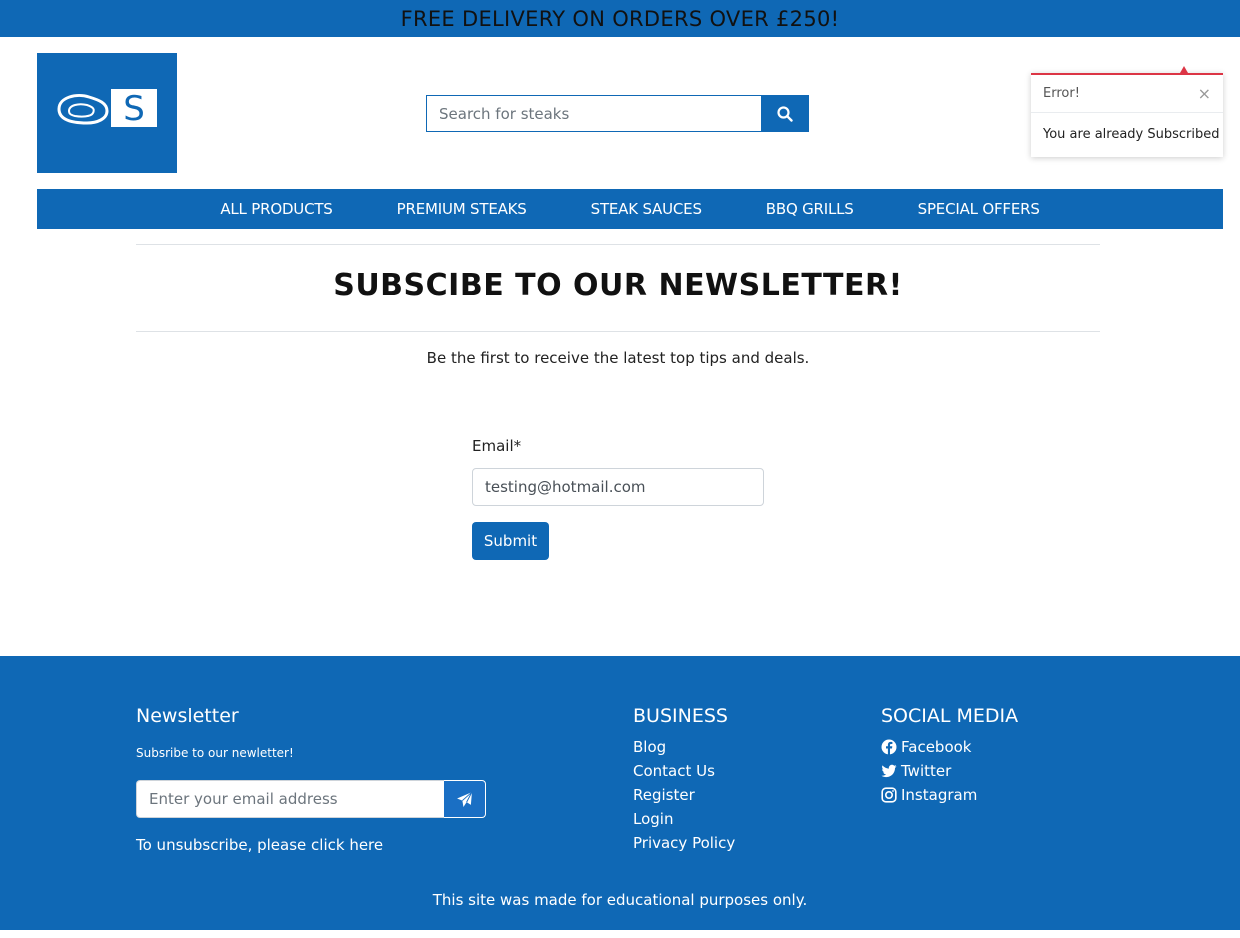 The width and height of the screenshot is (1240, 938). I want to click on social-link-instagram: Instagram, so click(929, 795).